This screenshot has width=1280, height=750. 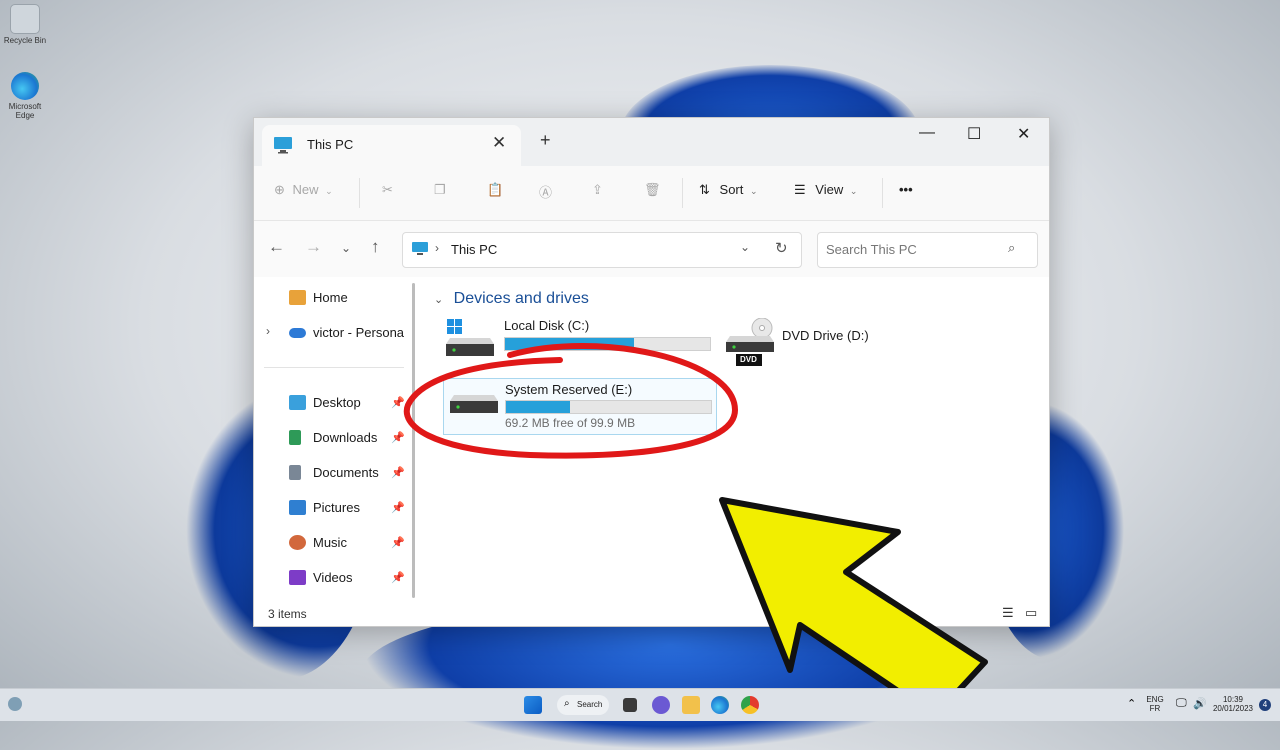 What do you see at coordinates (1155, 699) in the screenshot?
I see `language-top: ENG` at bounding box center [1155, 699].